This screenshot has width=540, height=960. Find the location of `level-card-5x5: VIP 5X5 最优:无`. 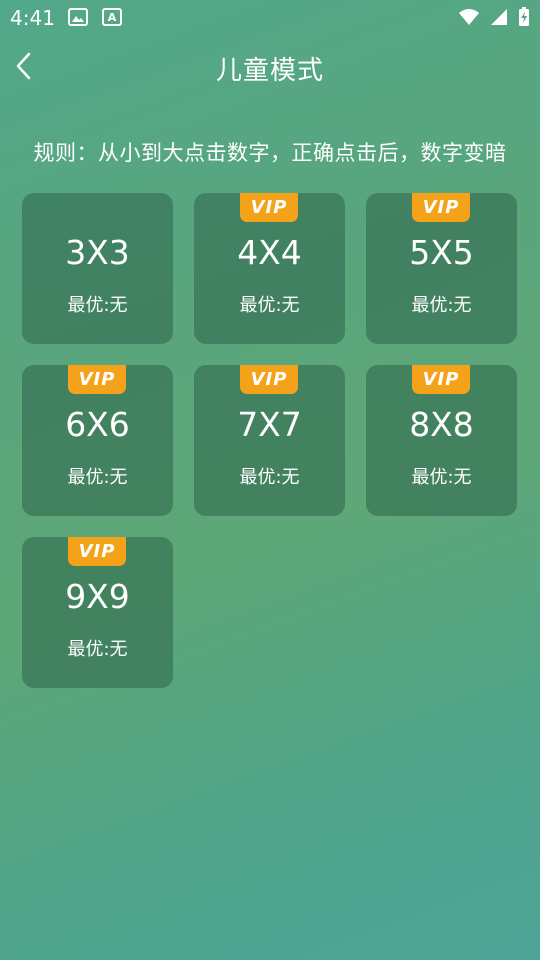

level-card-5x5: VIP 5X5 最优:无 is located at coordinates (441, 268).